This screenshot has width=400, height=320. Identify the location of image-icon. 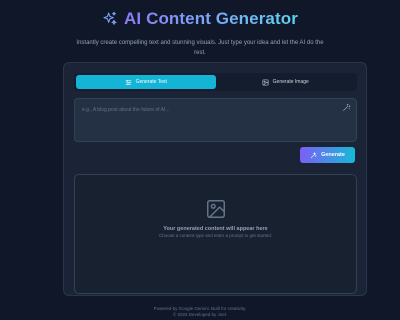
(265, 82).